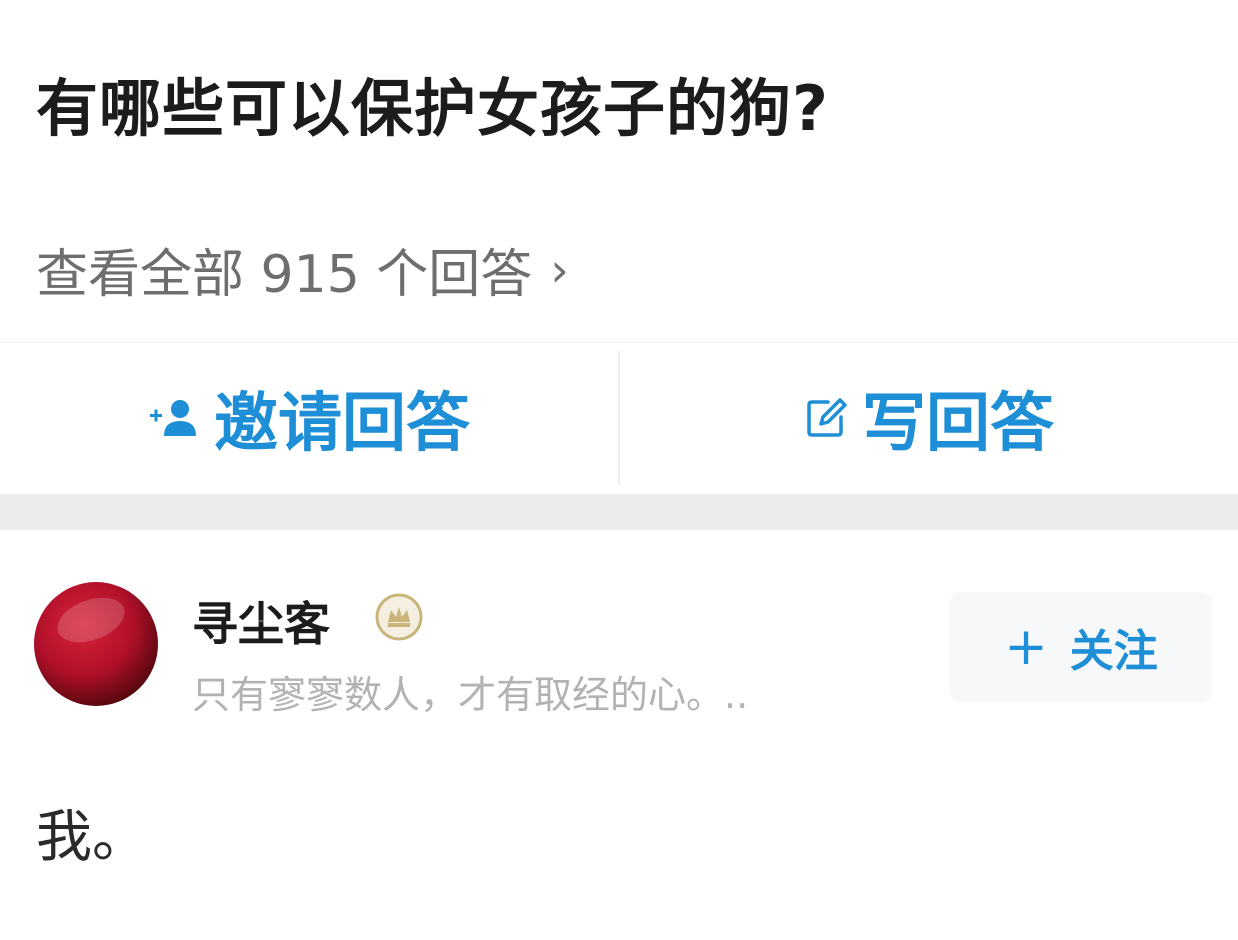  What do you see at coordinates (958, 424) in the screenshot?
I see `write-answer-label: 写回答` at bounding box center [958, 424].